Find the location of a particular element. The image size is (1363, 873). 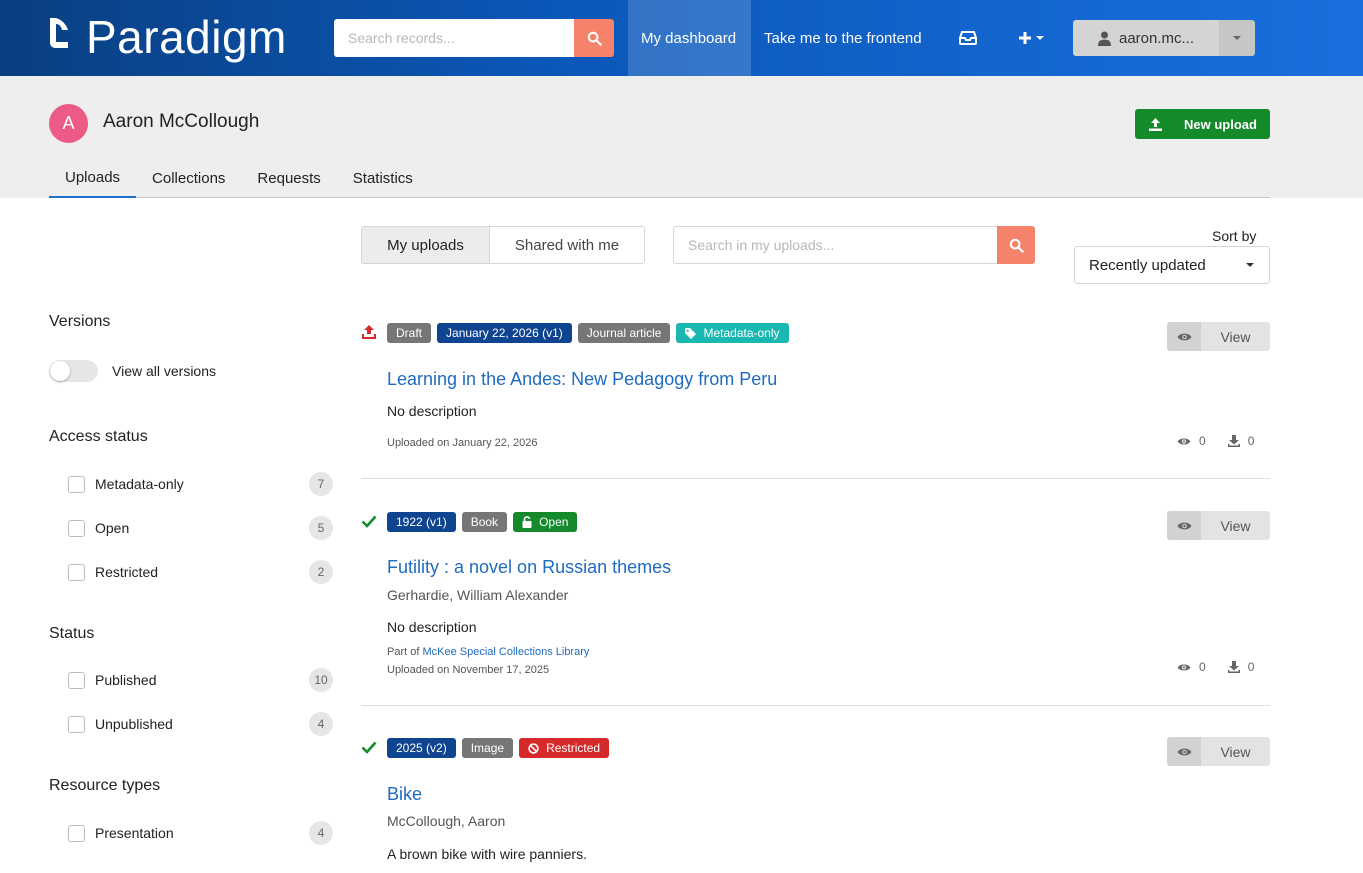

uploaded-date: Uploaded on November 17, 2025 is located at coordinates (468, 670).